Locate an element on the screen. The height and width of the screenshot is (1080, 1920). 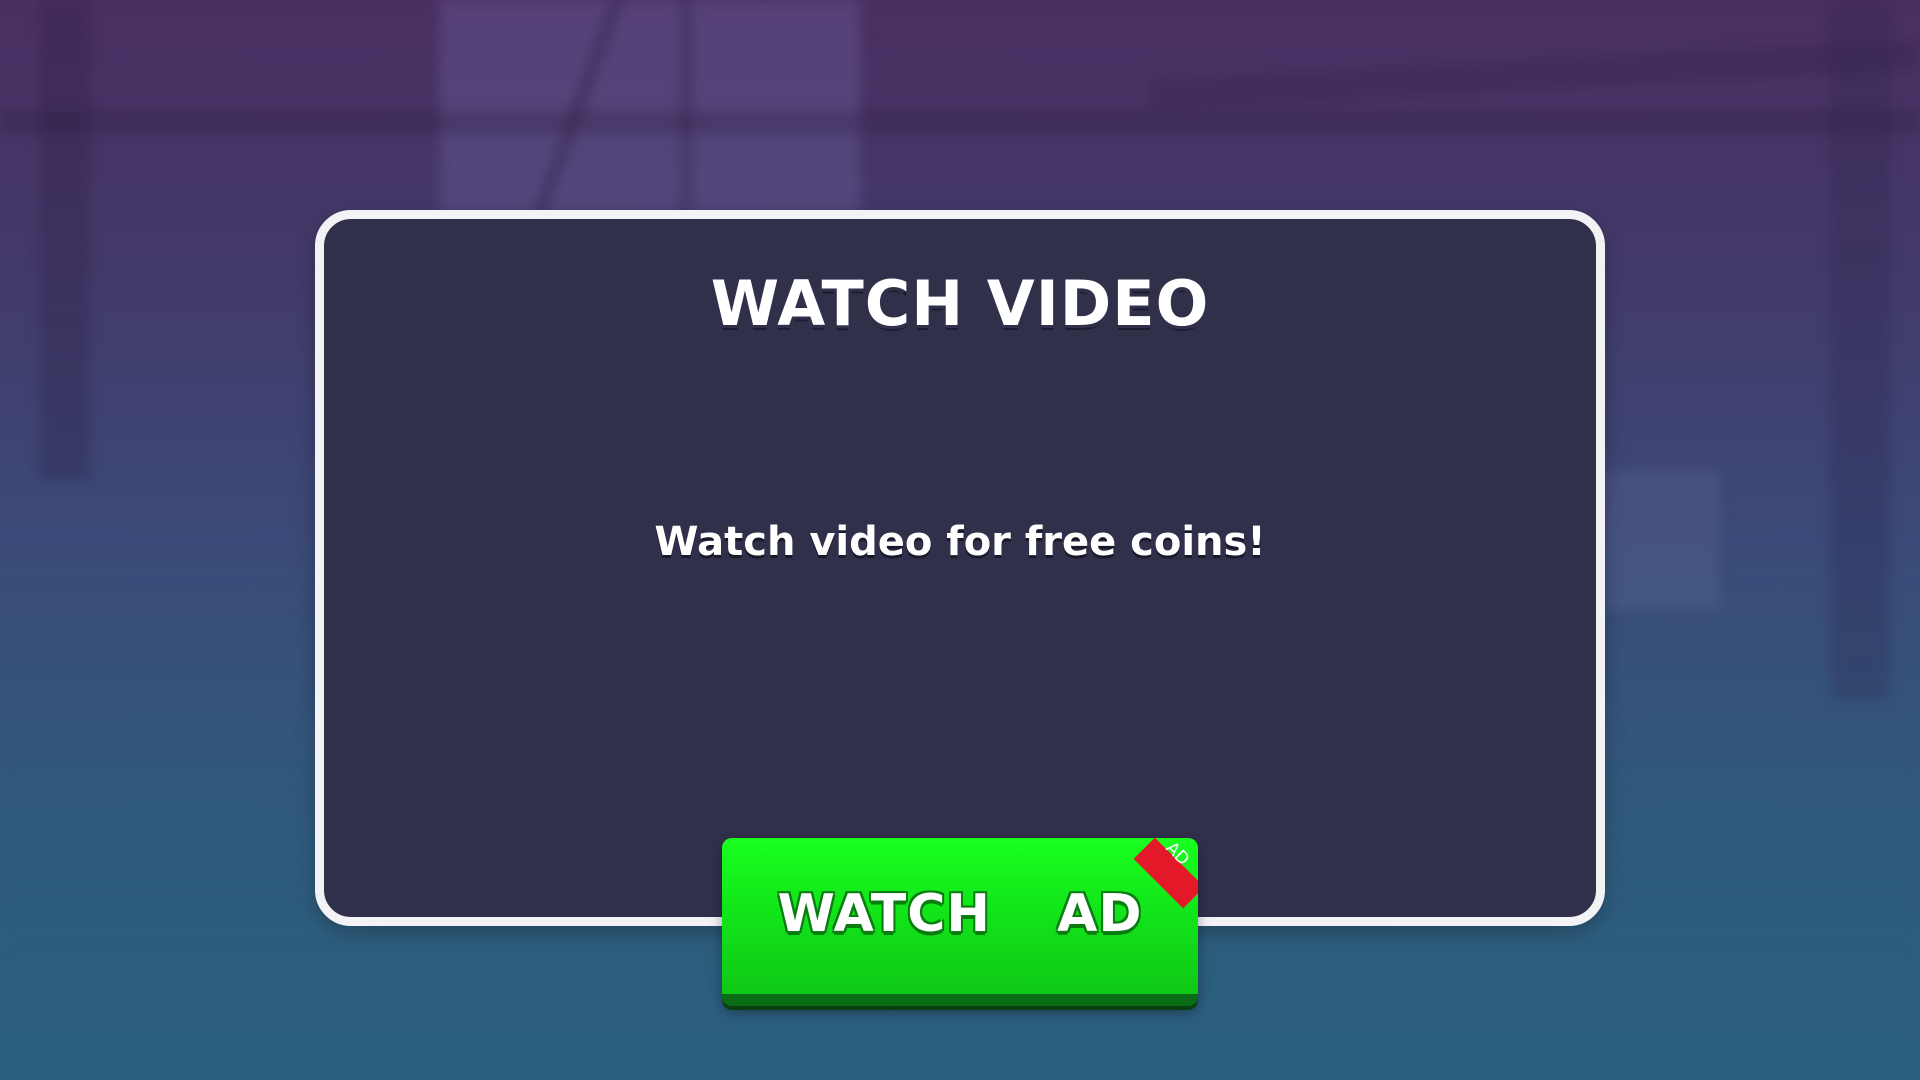
watch-ad-button: WATCH AD AD is located at coordinates (960, 922).